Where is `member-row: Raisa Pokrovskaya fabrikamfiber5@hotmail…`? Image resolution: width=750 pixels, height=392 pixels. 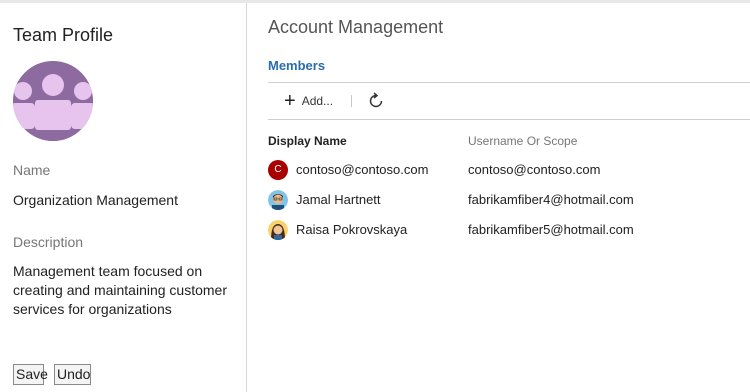 member-row: Raisa Pokrovskaya fabrikamfiber5@hotmail… is located at coordinates (509, 230).